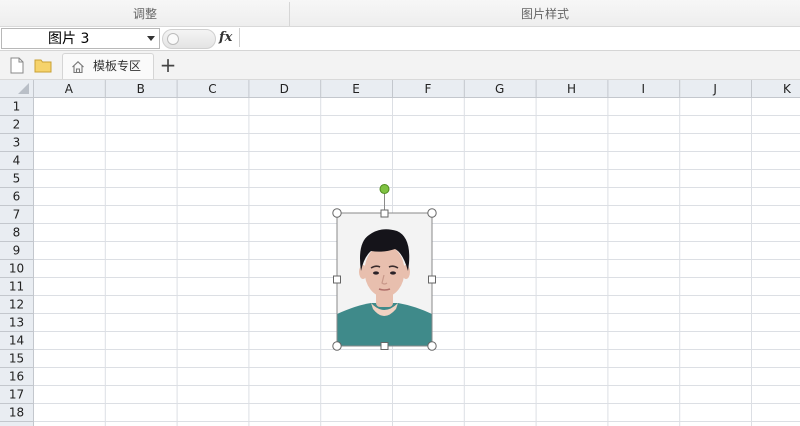 The height and width of the screenshot is (426, 800). I want to click on column-header-e: E, so click(356, 89).